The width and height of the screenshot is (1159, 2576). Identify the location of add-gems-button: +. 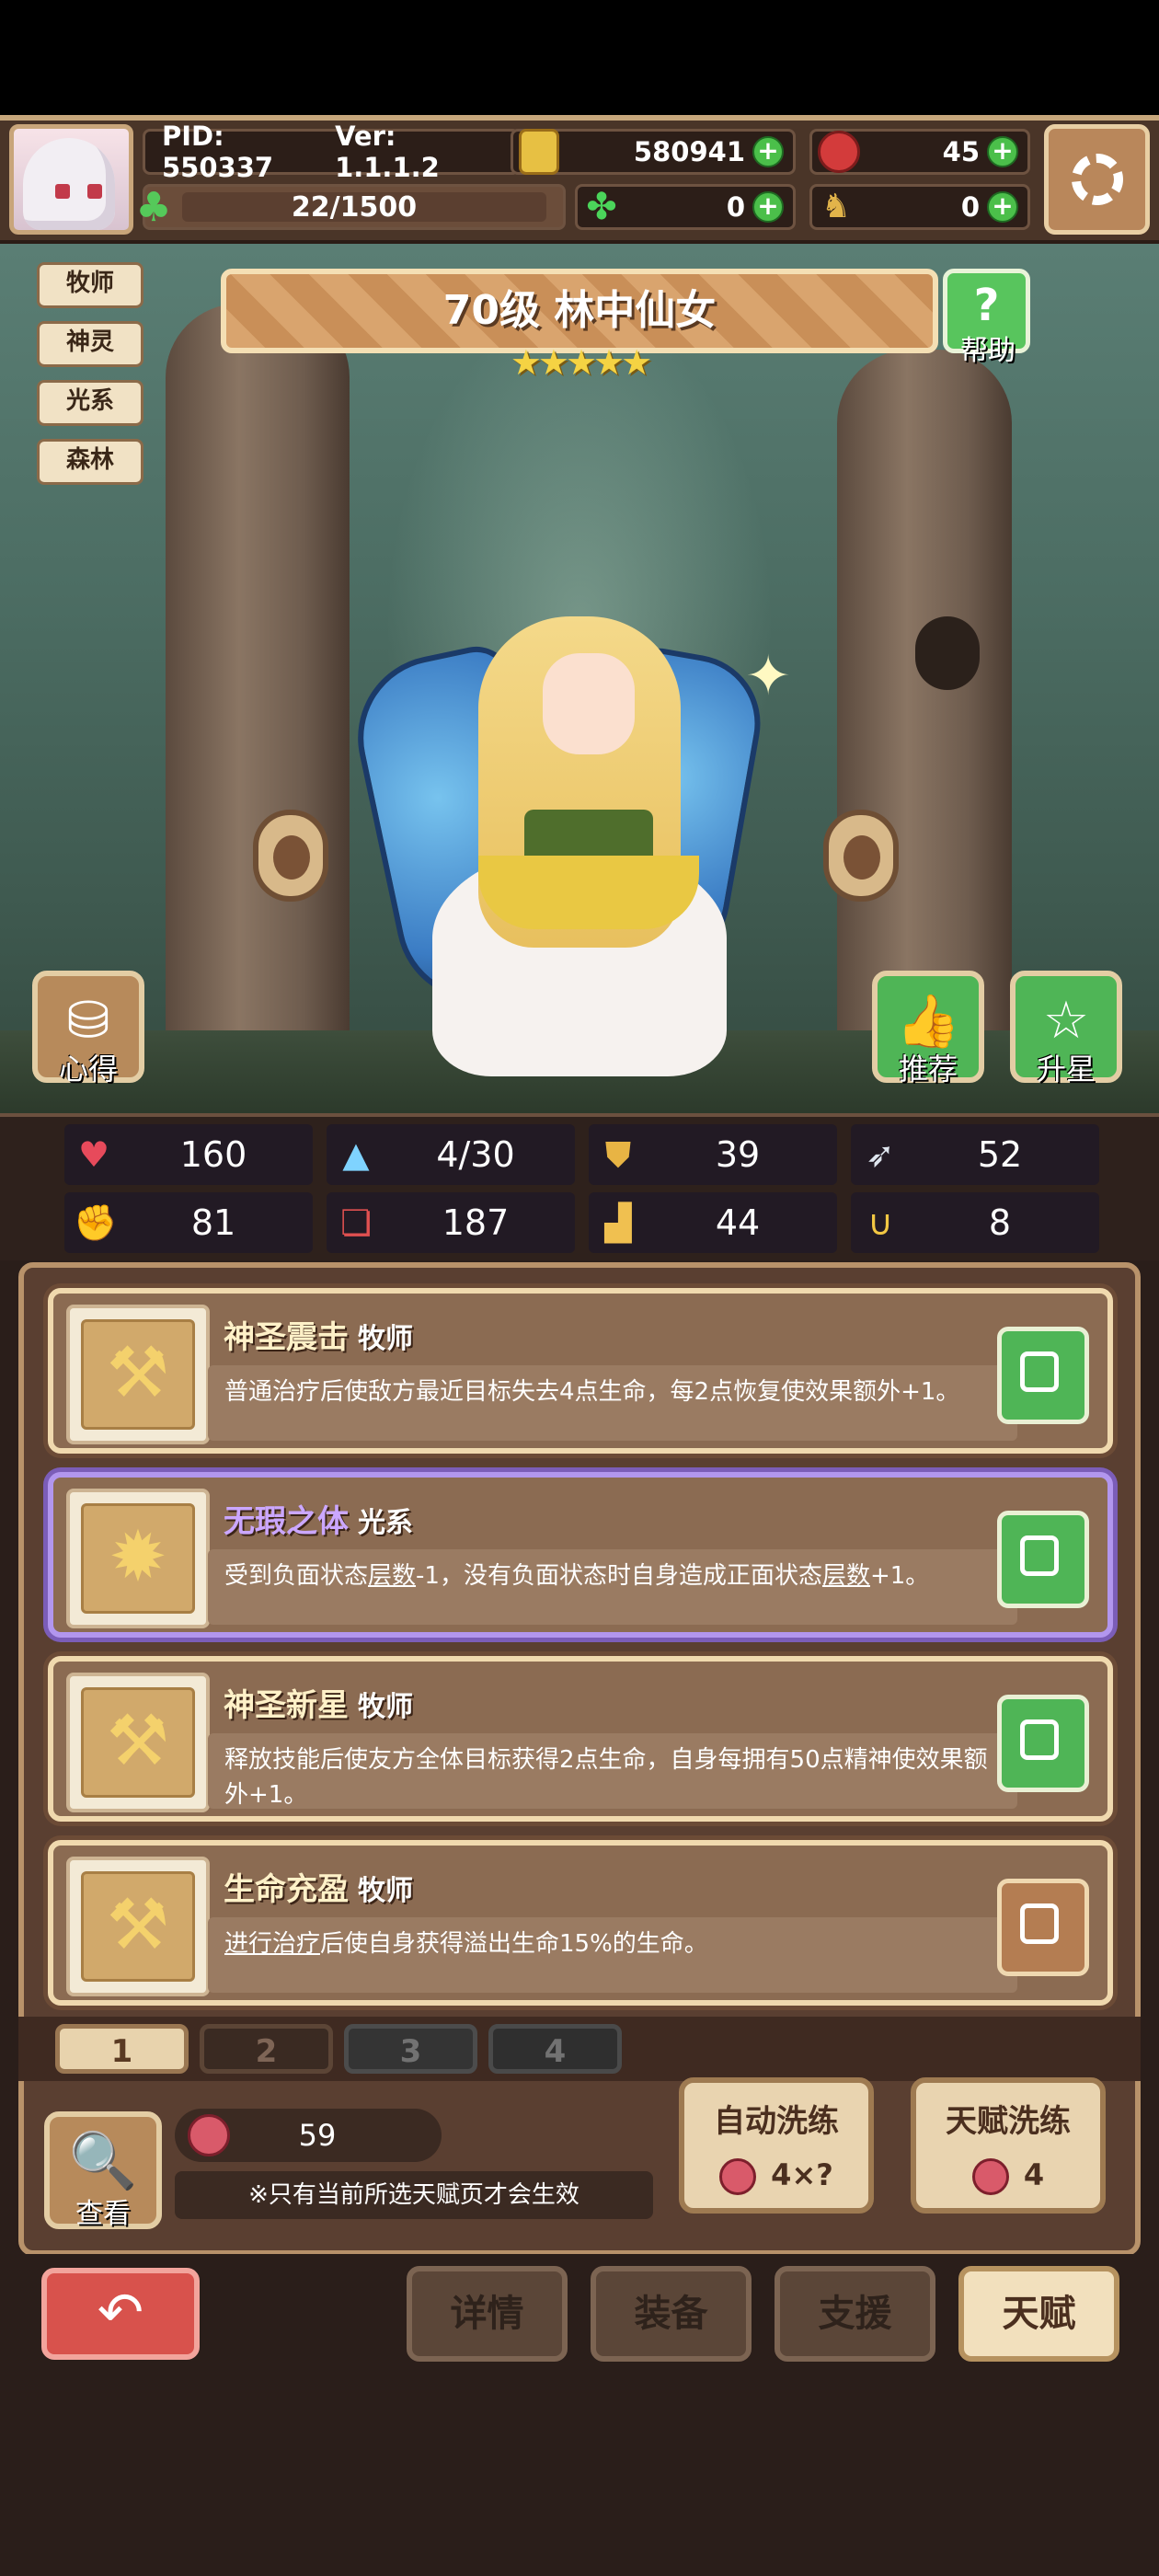
(1002, 151).